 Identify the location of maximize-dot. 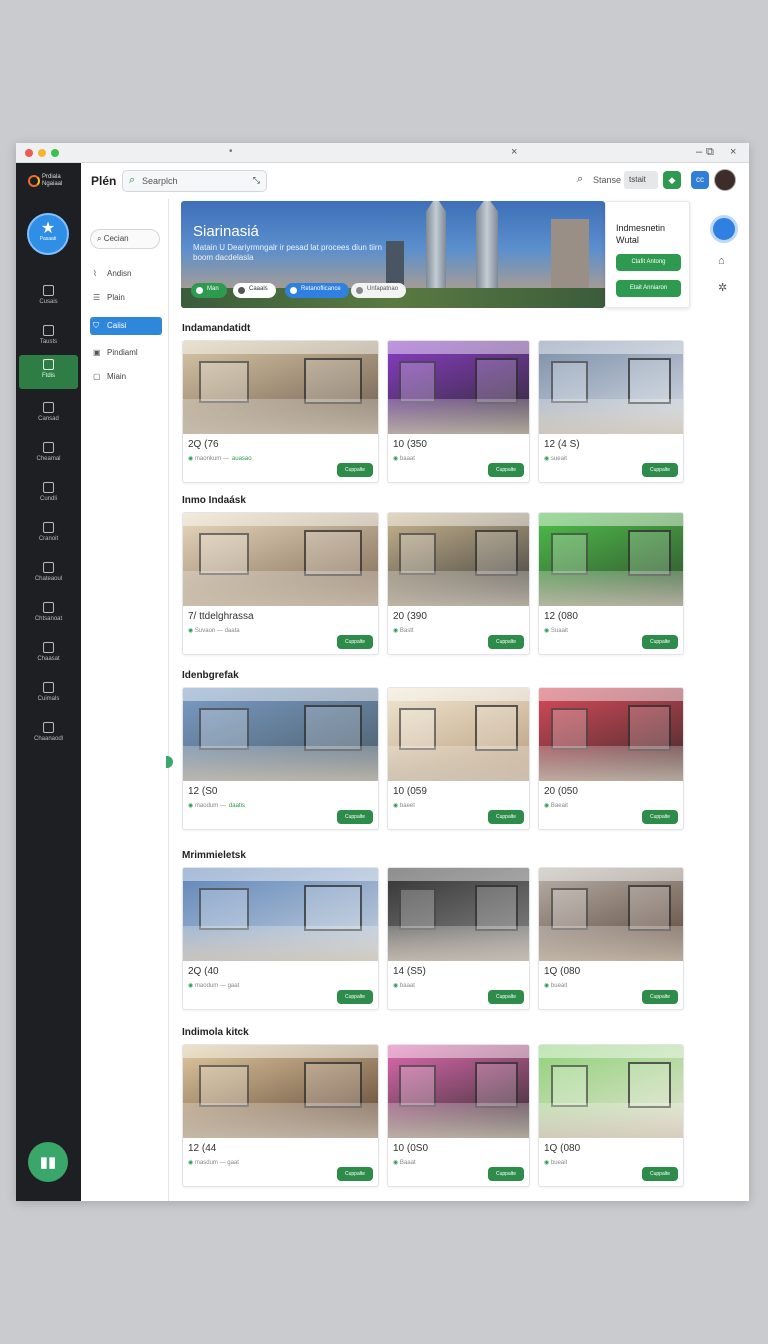
(55, 153).